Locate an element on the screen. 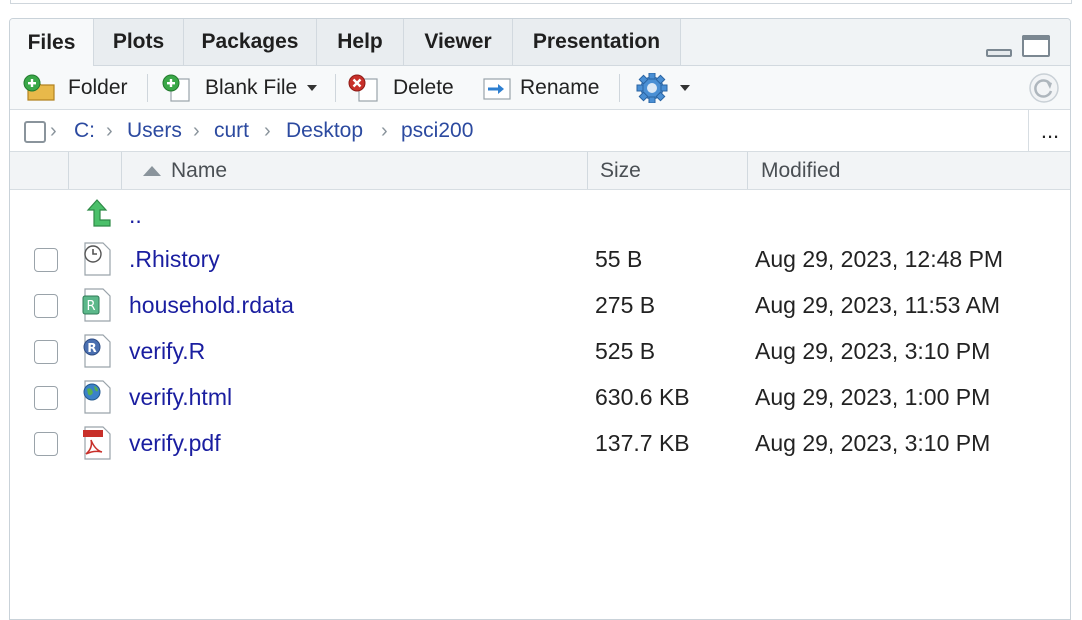  file-size: 630.6 KB is located at coordinates (642, 397).